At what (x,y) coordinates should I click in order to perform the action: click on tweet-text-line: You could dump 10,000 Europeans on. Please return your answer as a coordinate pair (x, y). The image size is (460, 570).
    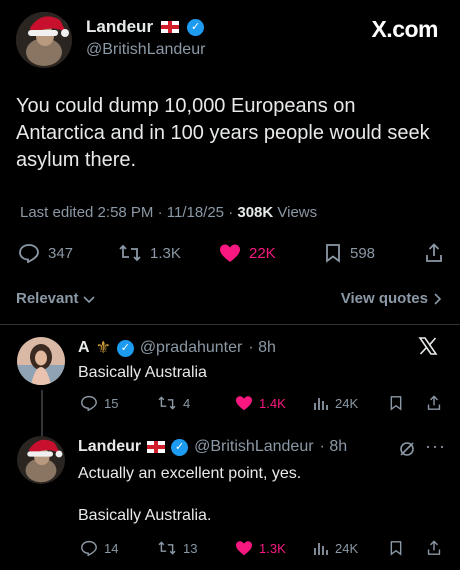
    Looking at the image, I should click on (186, 106).